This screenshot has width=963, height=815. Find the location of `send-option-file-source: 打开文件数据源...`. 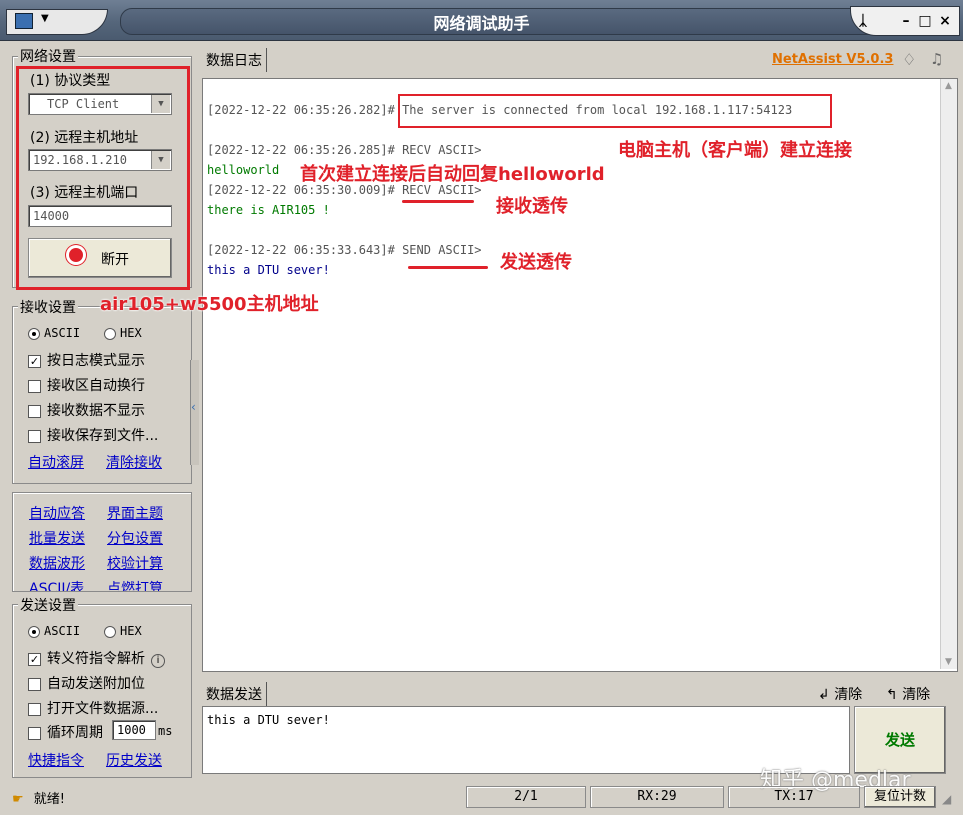

send-option-file-source: 打开文件数据源... is located at coordinates (93, 708).